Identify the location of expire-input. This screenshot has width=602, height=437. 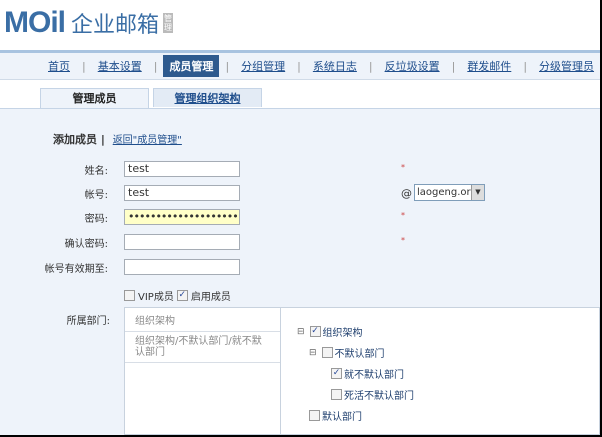
(182, 267).